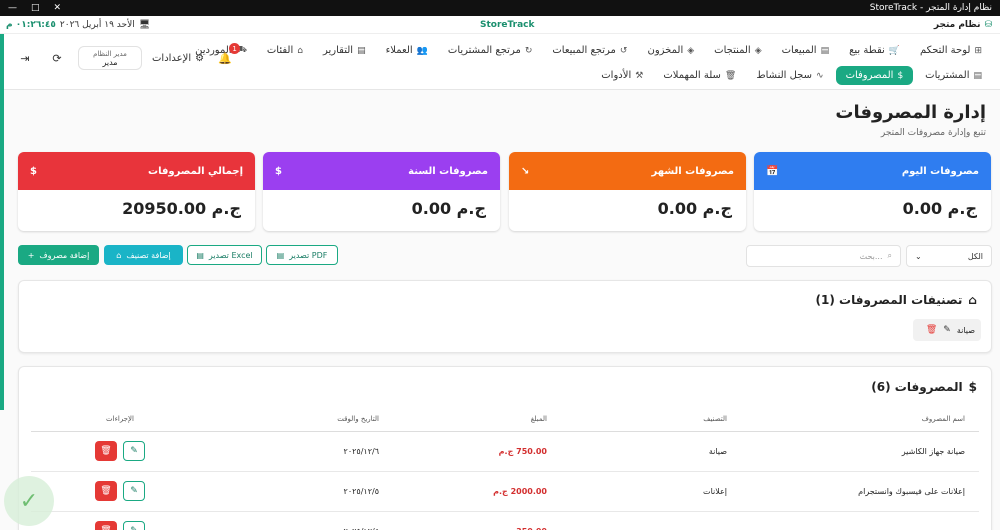  I want to click on nav-sales: ▤ المبيعات, so click(805, 50).